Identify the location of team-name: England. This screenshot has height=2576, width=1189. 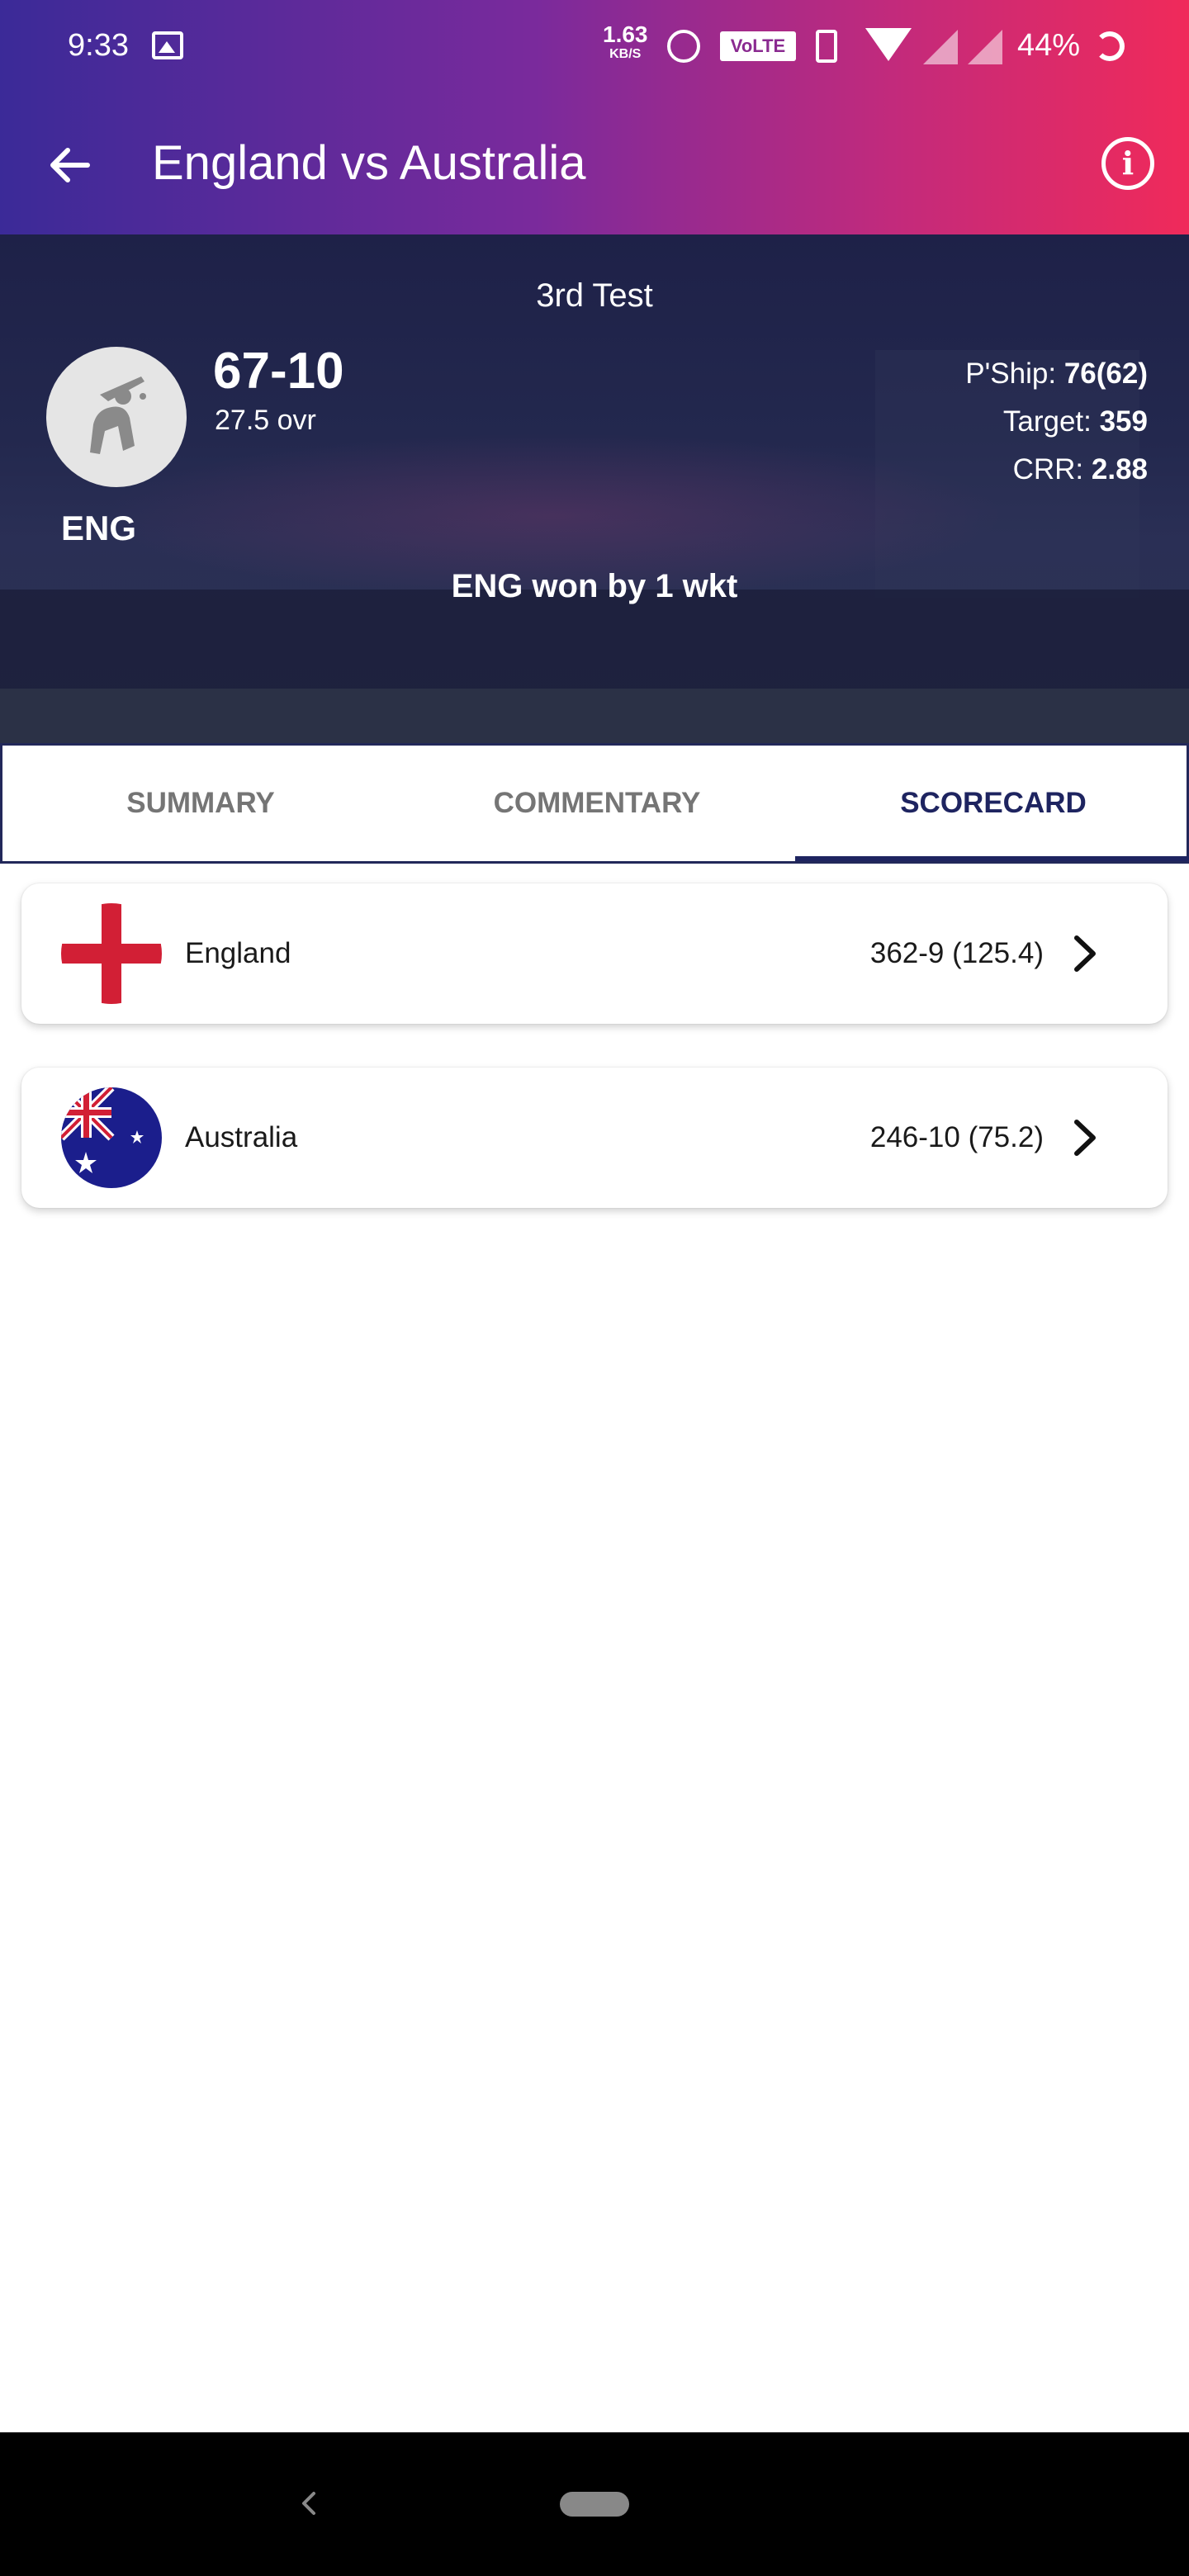
(238, 953).